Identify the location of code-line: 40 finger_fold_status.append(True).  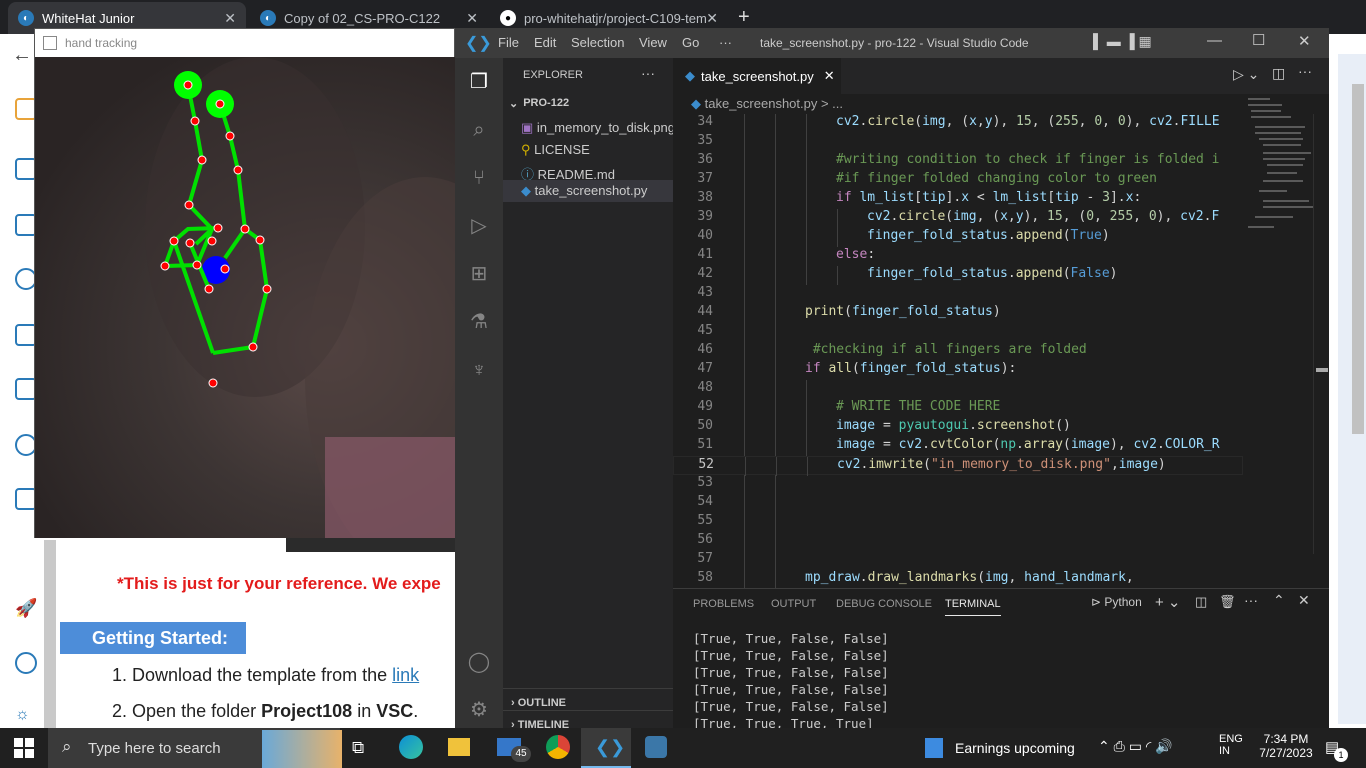
(958, 237).